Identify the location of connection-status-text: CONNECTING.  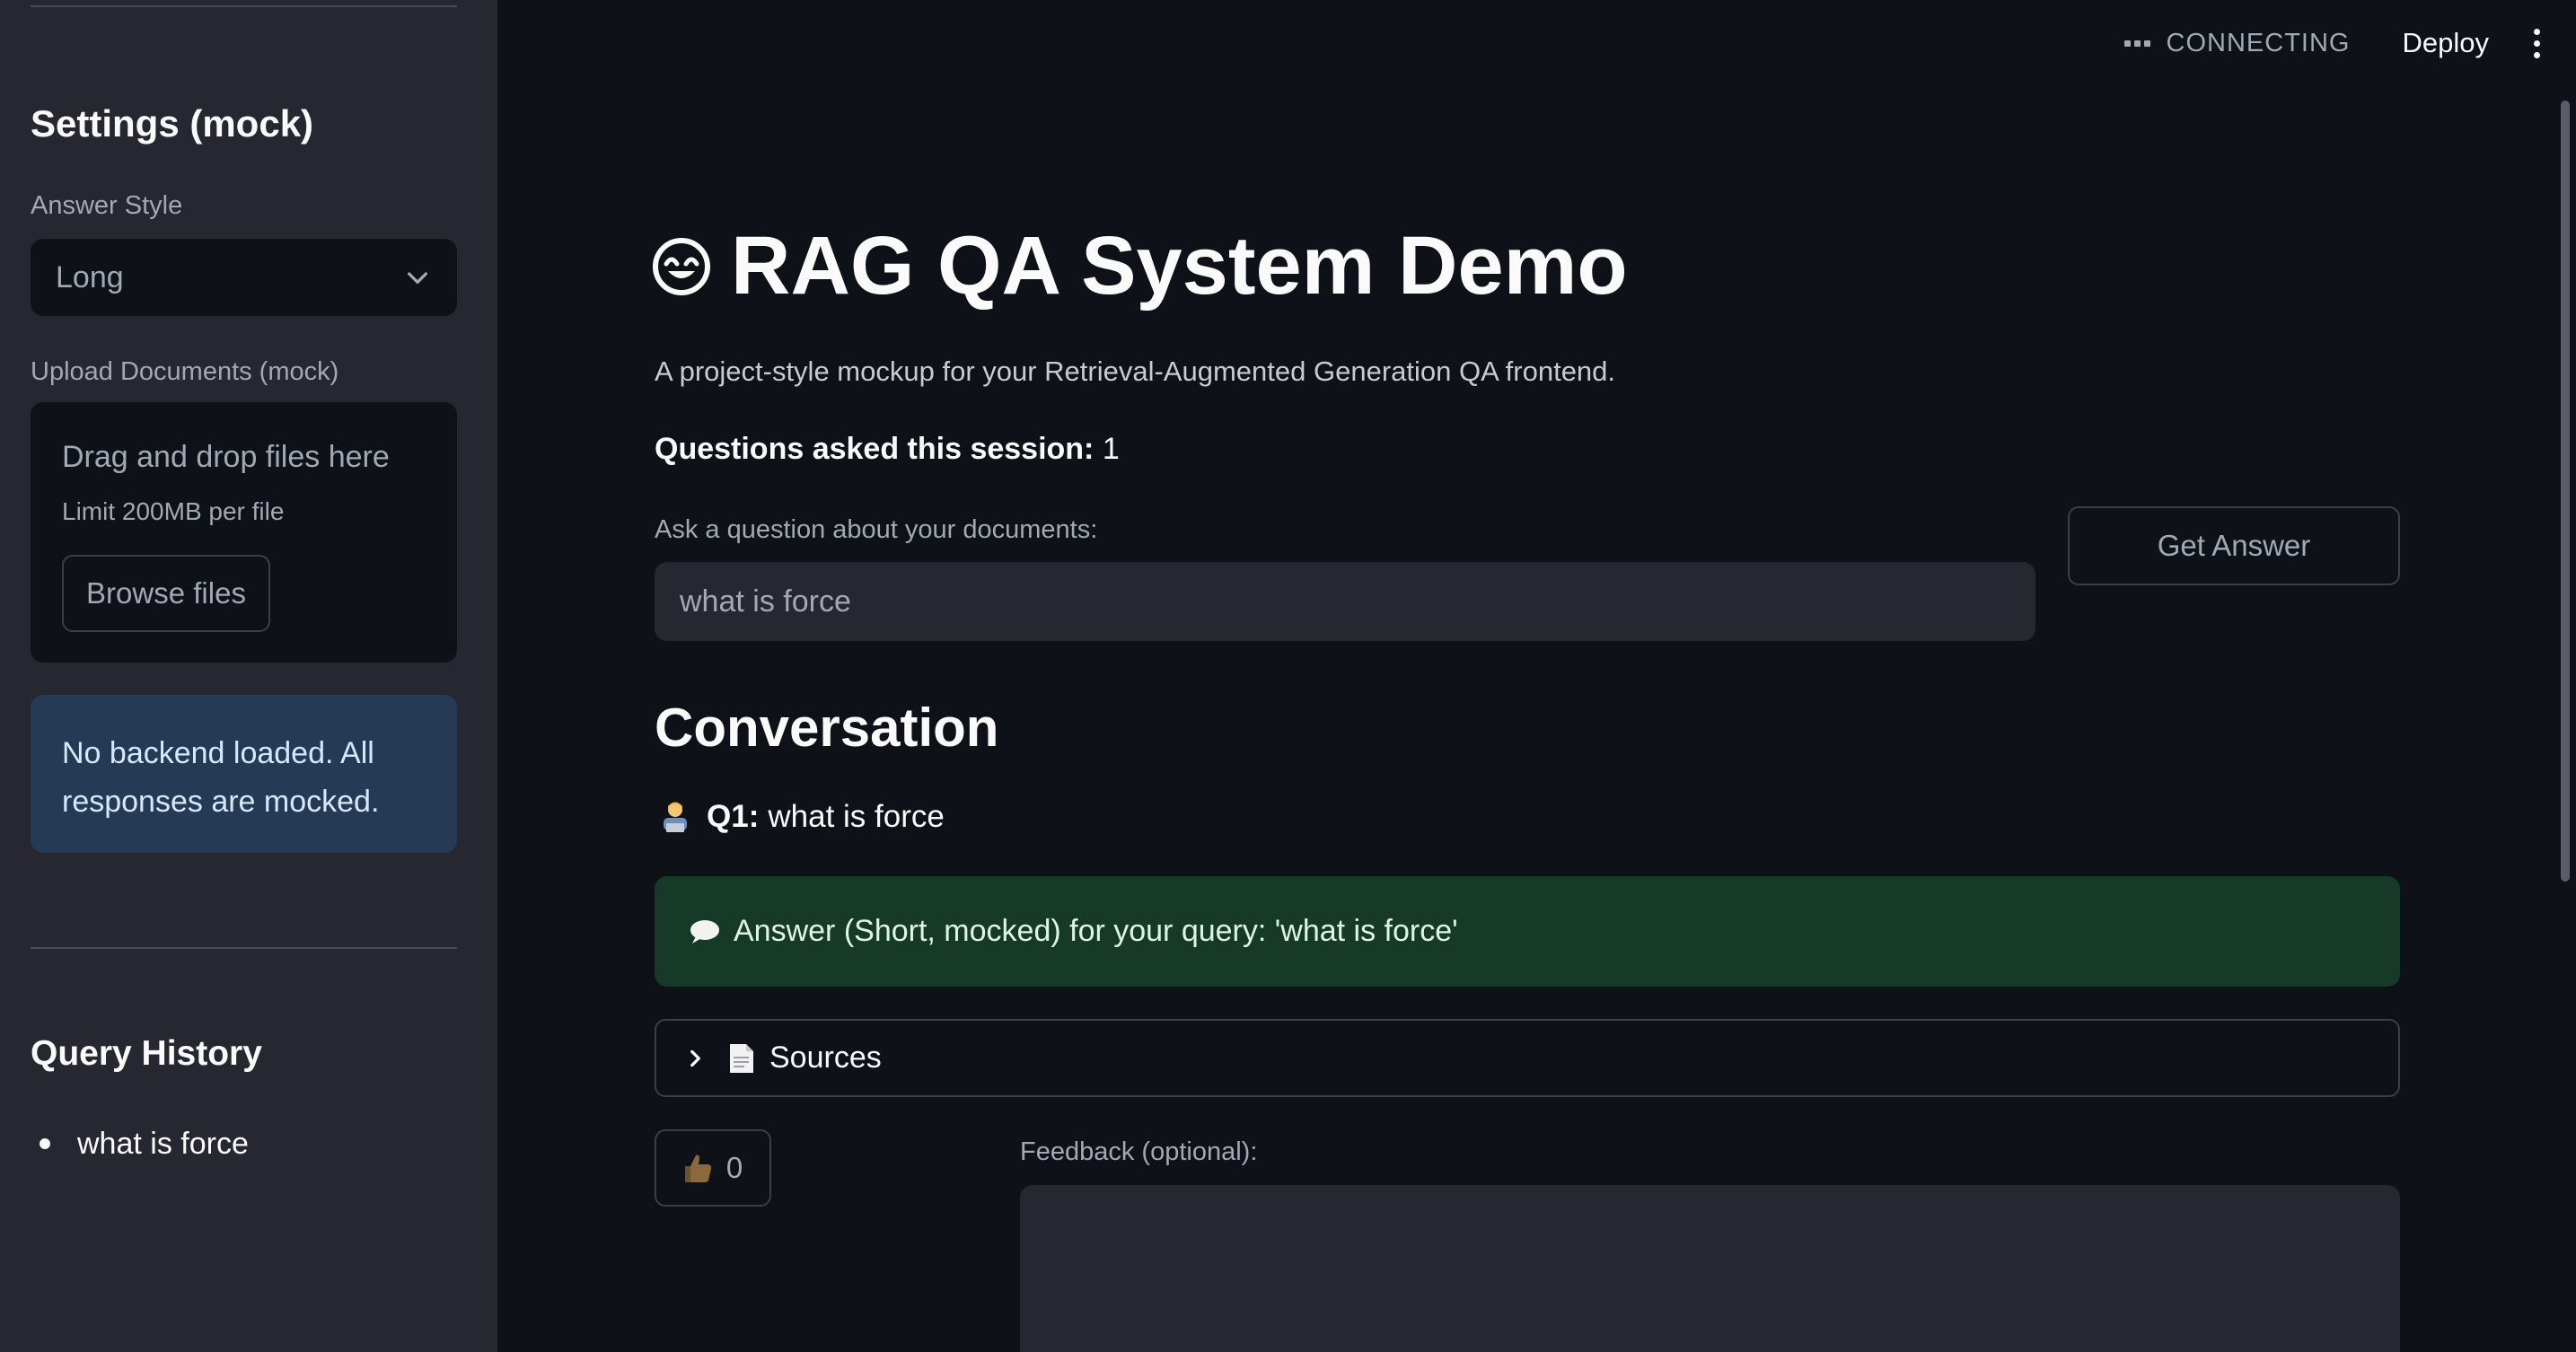
(2258, 42).